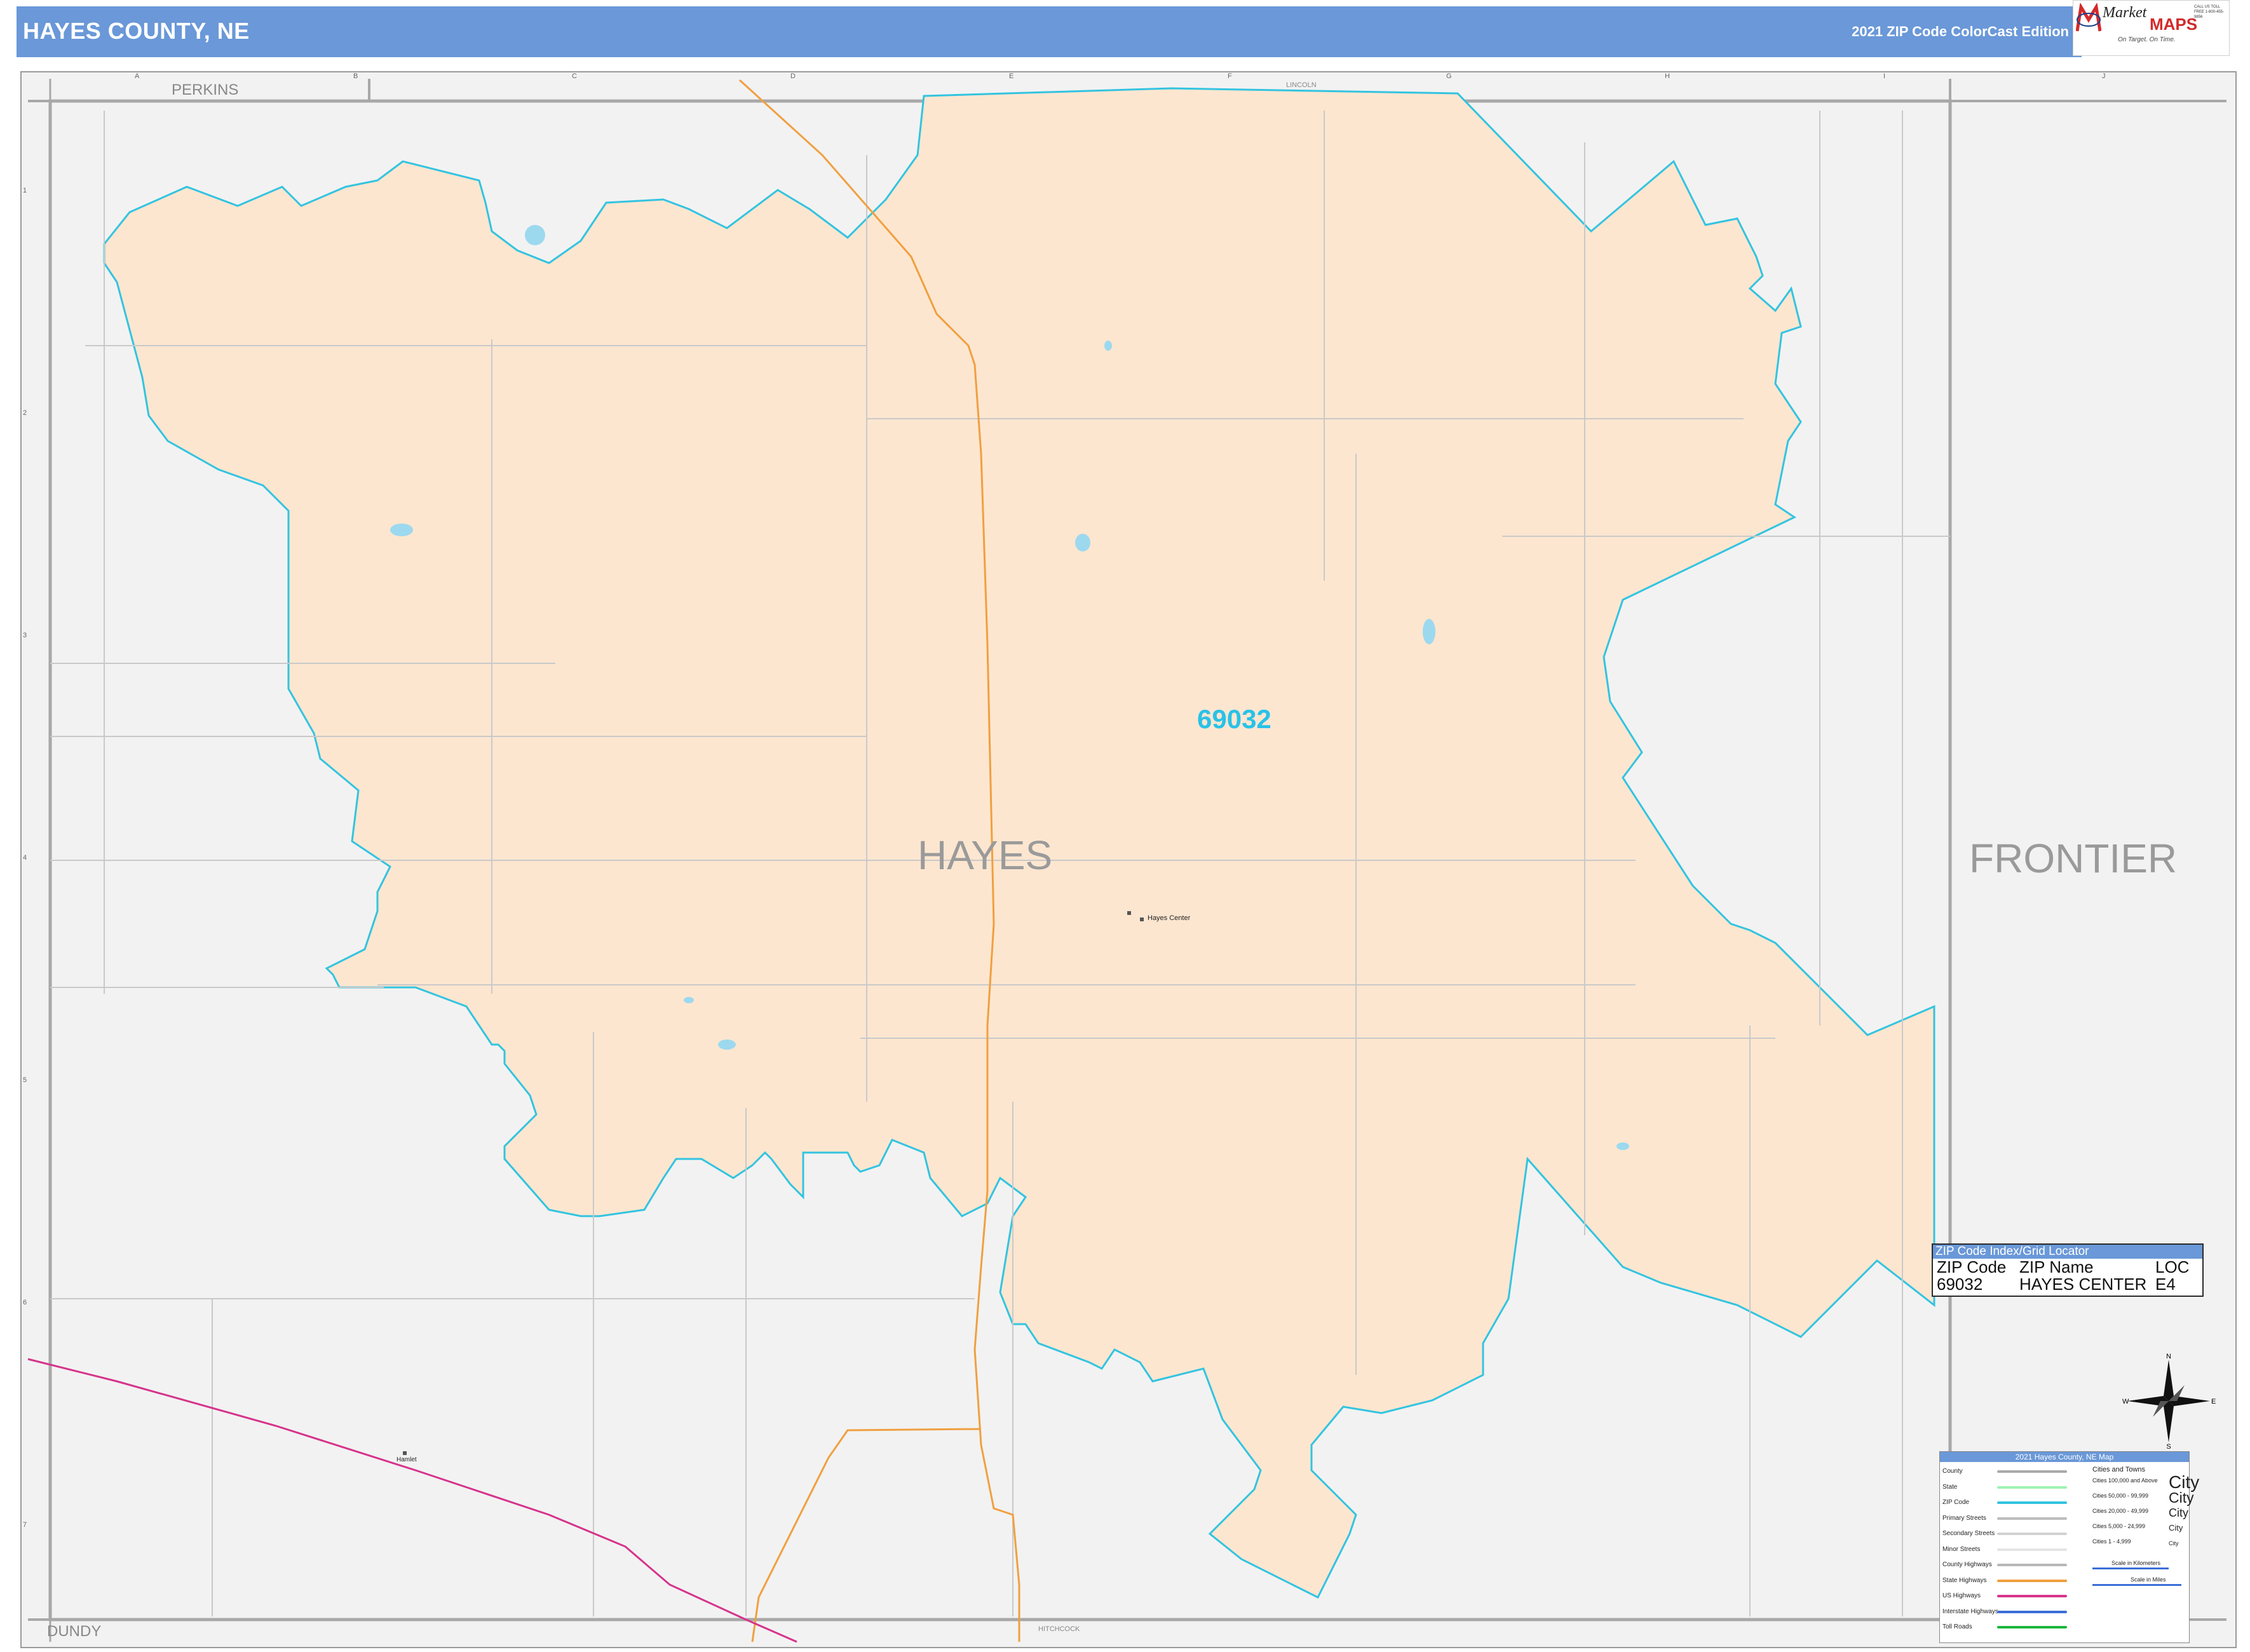 This screenshot has height=1652, width=2250. What do you see at coordinates (2088, 17) in the screenshot?
I see `logo-m-icon` at bounding box center [2088, 17].